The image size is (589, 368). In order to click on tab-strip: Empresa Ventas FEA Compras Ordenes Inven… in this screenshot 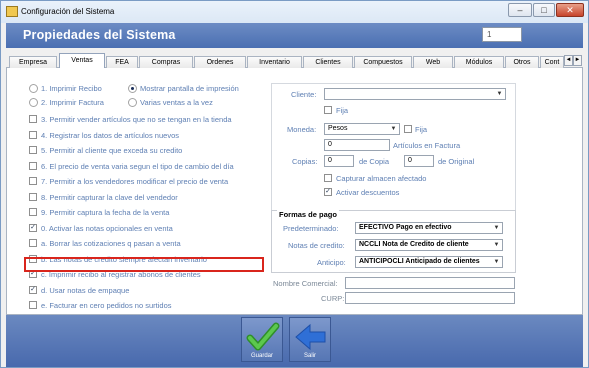, I will do `click(294, 61)`.